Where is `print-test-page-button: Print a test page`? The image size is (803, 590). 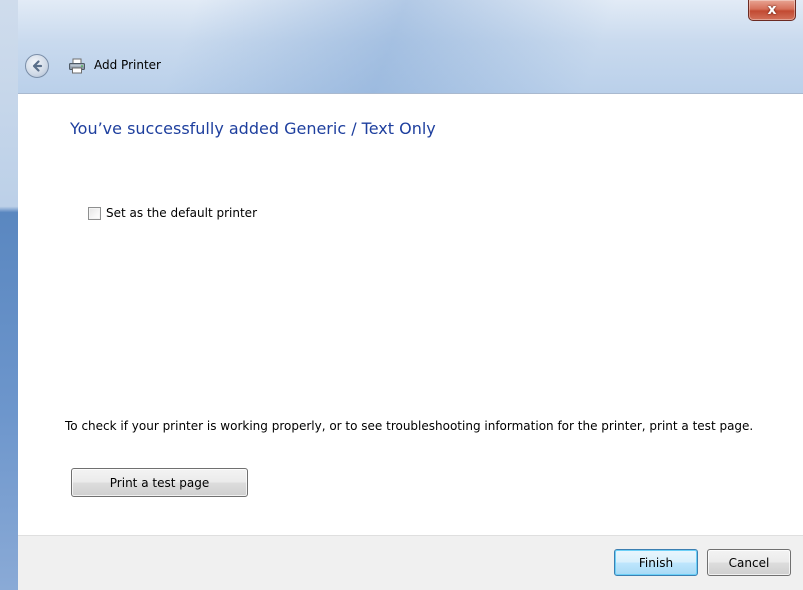
print-test-page-button: Print a test page is located at coordinates (159, 482).